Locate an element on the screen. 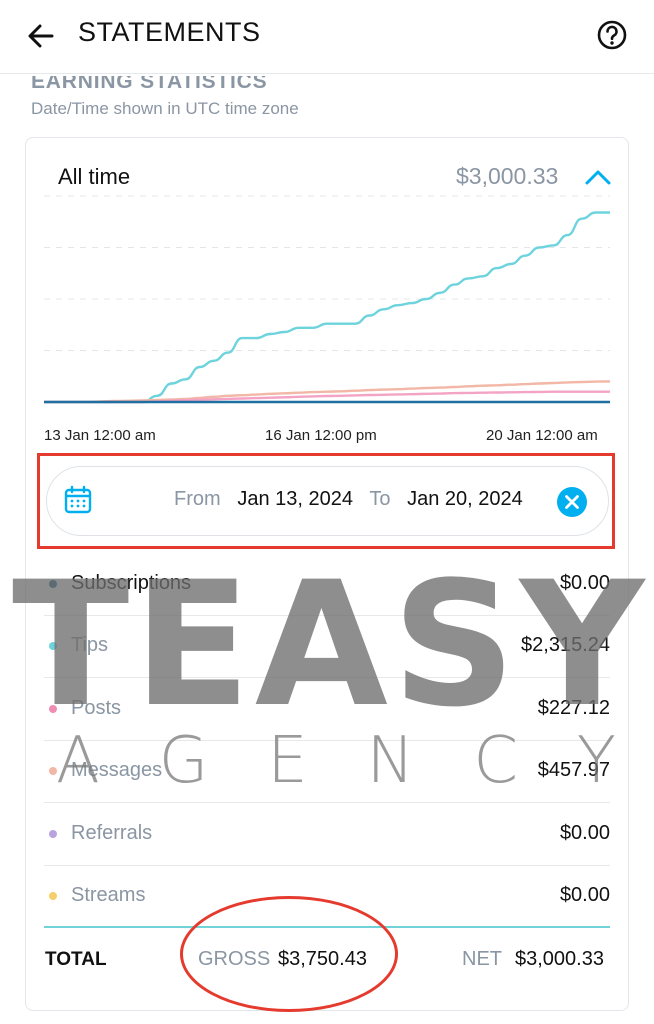  x-tick-label: 16 Jan 12:00 pm is located at coordinates (321, 435).